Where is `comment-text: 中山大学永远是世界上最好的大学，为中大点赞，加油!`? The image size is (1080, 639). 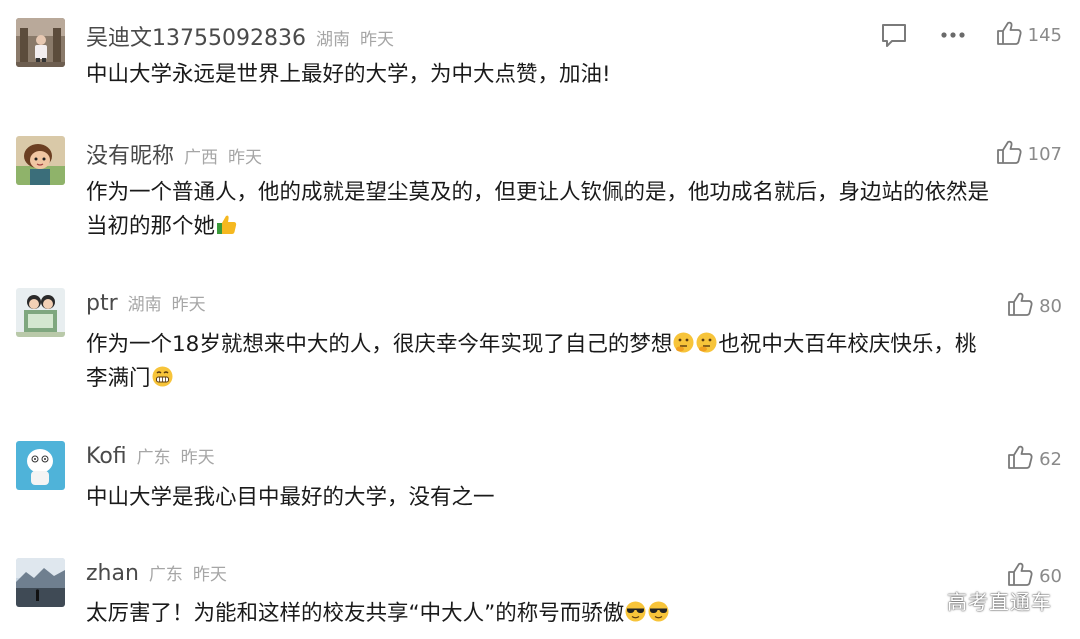
comment-text: 中山大学永远是世界上最好的大学，为中大点赞，加油! is located at coordinates (576, 75).